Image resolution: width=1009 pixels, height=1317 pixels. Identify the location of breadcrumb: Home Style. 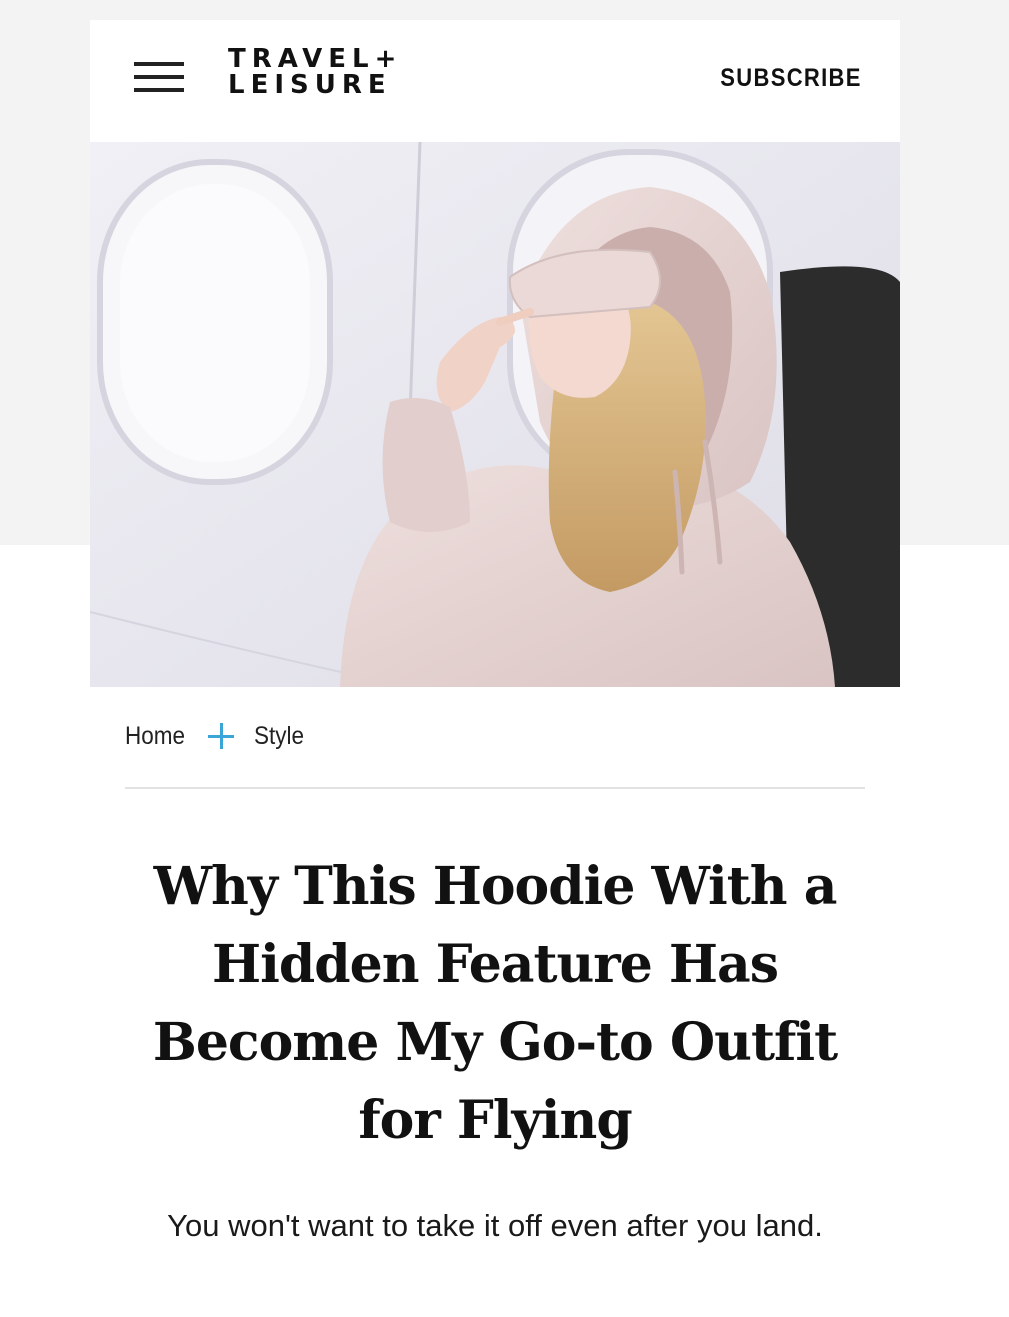
(217, 736).